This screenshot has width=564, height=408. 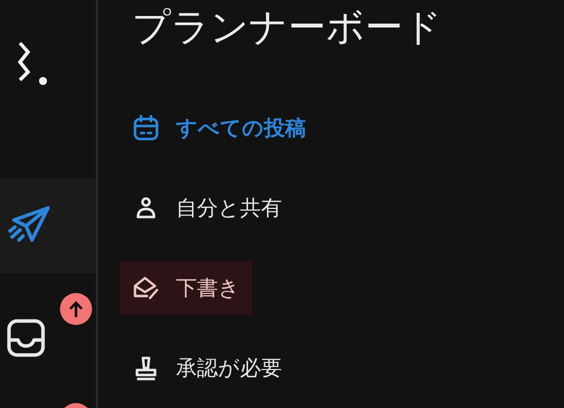 I want to click on page-title: プランナーボード, so click(x=287, y=27).